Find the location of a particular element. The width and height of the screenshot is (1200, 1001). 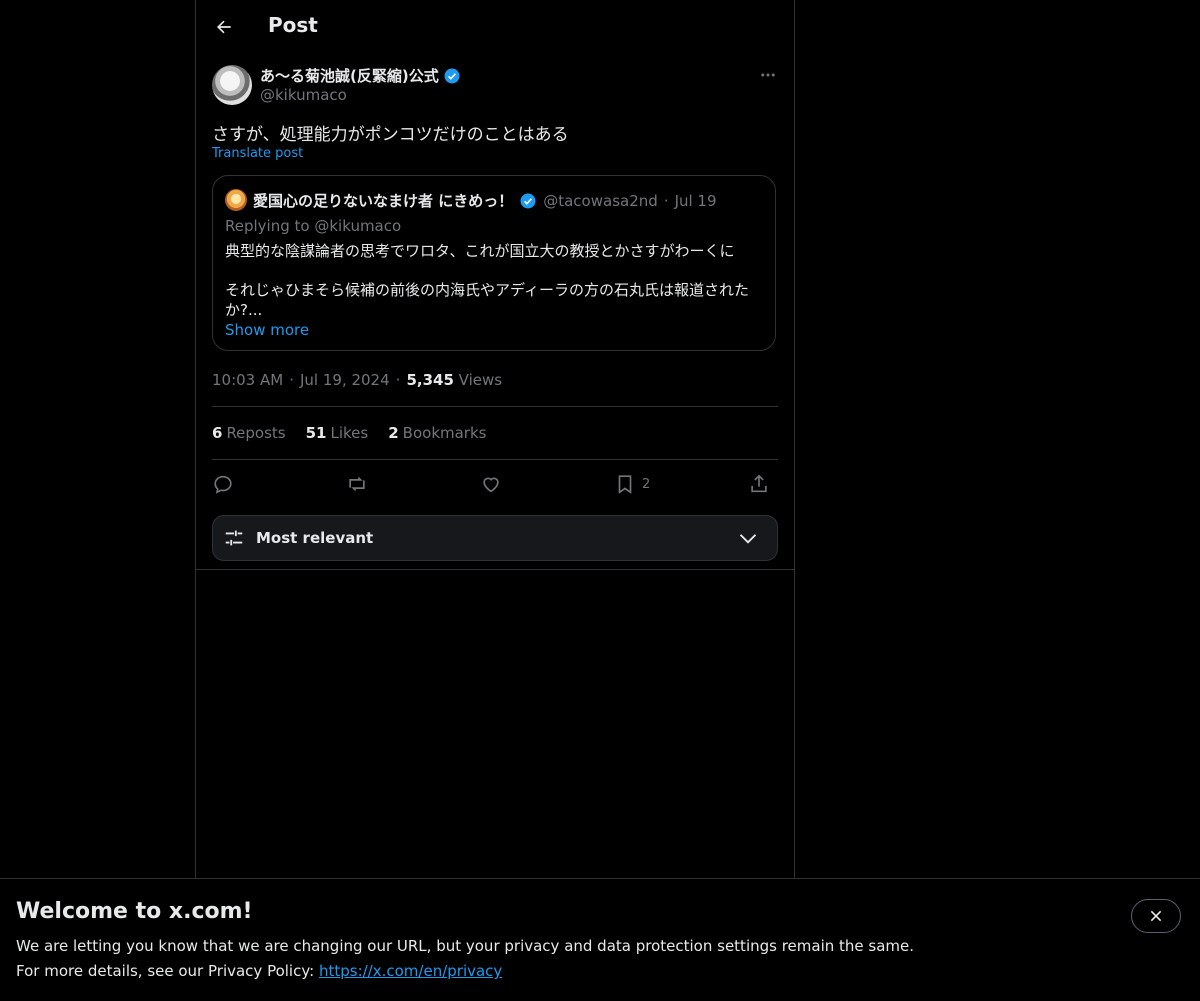

post-text: さすが、処理能力がポンコツだけのことはある is located at coordinates (390, 135).